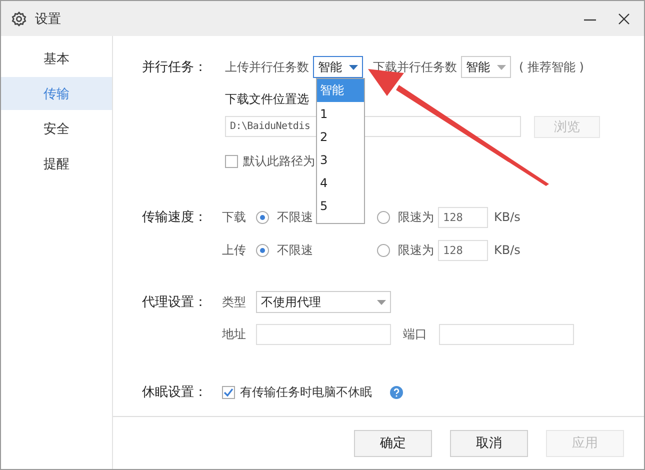 The height and width of the screenshot is (470, 645). I want to click on section-label: 并行任务：, so click(175, 67).